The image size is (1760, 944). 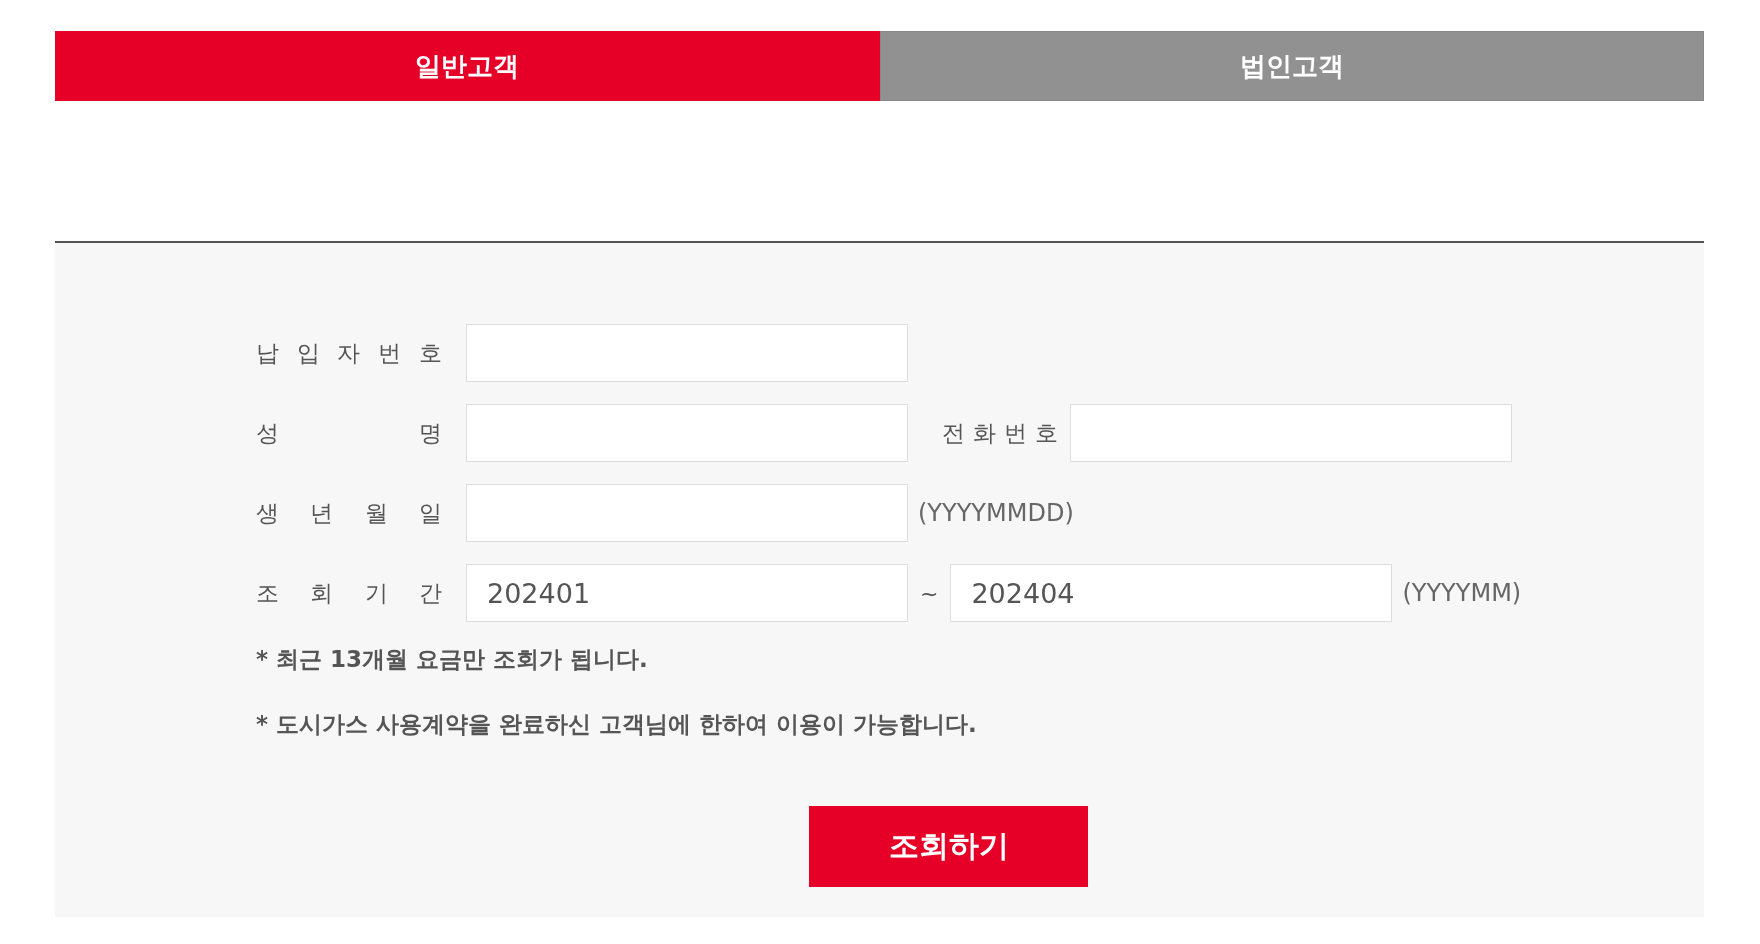 I want to click on input-field: 202404, so click(x=1171, y=593).